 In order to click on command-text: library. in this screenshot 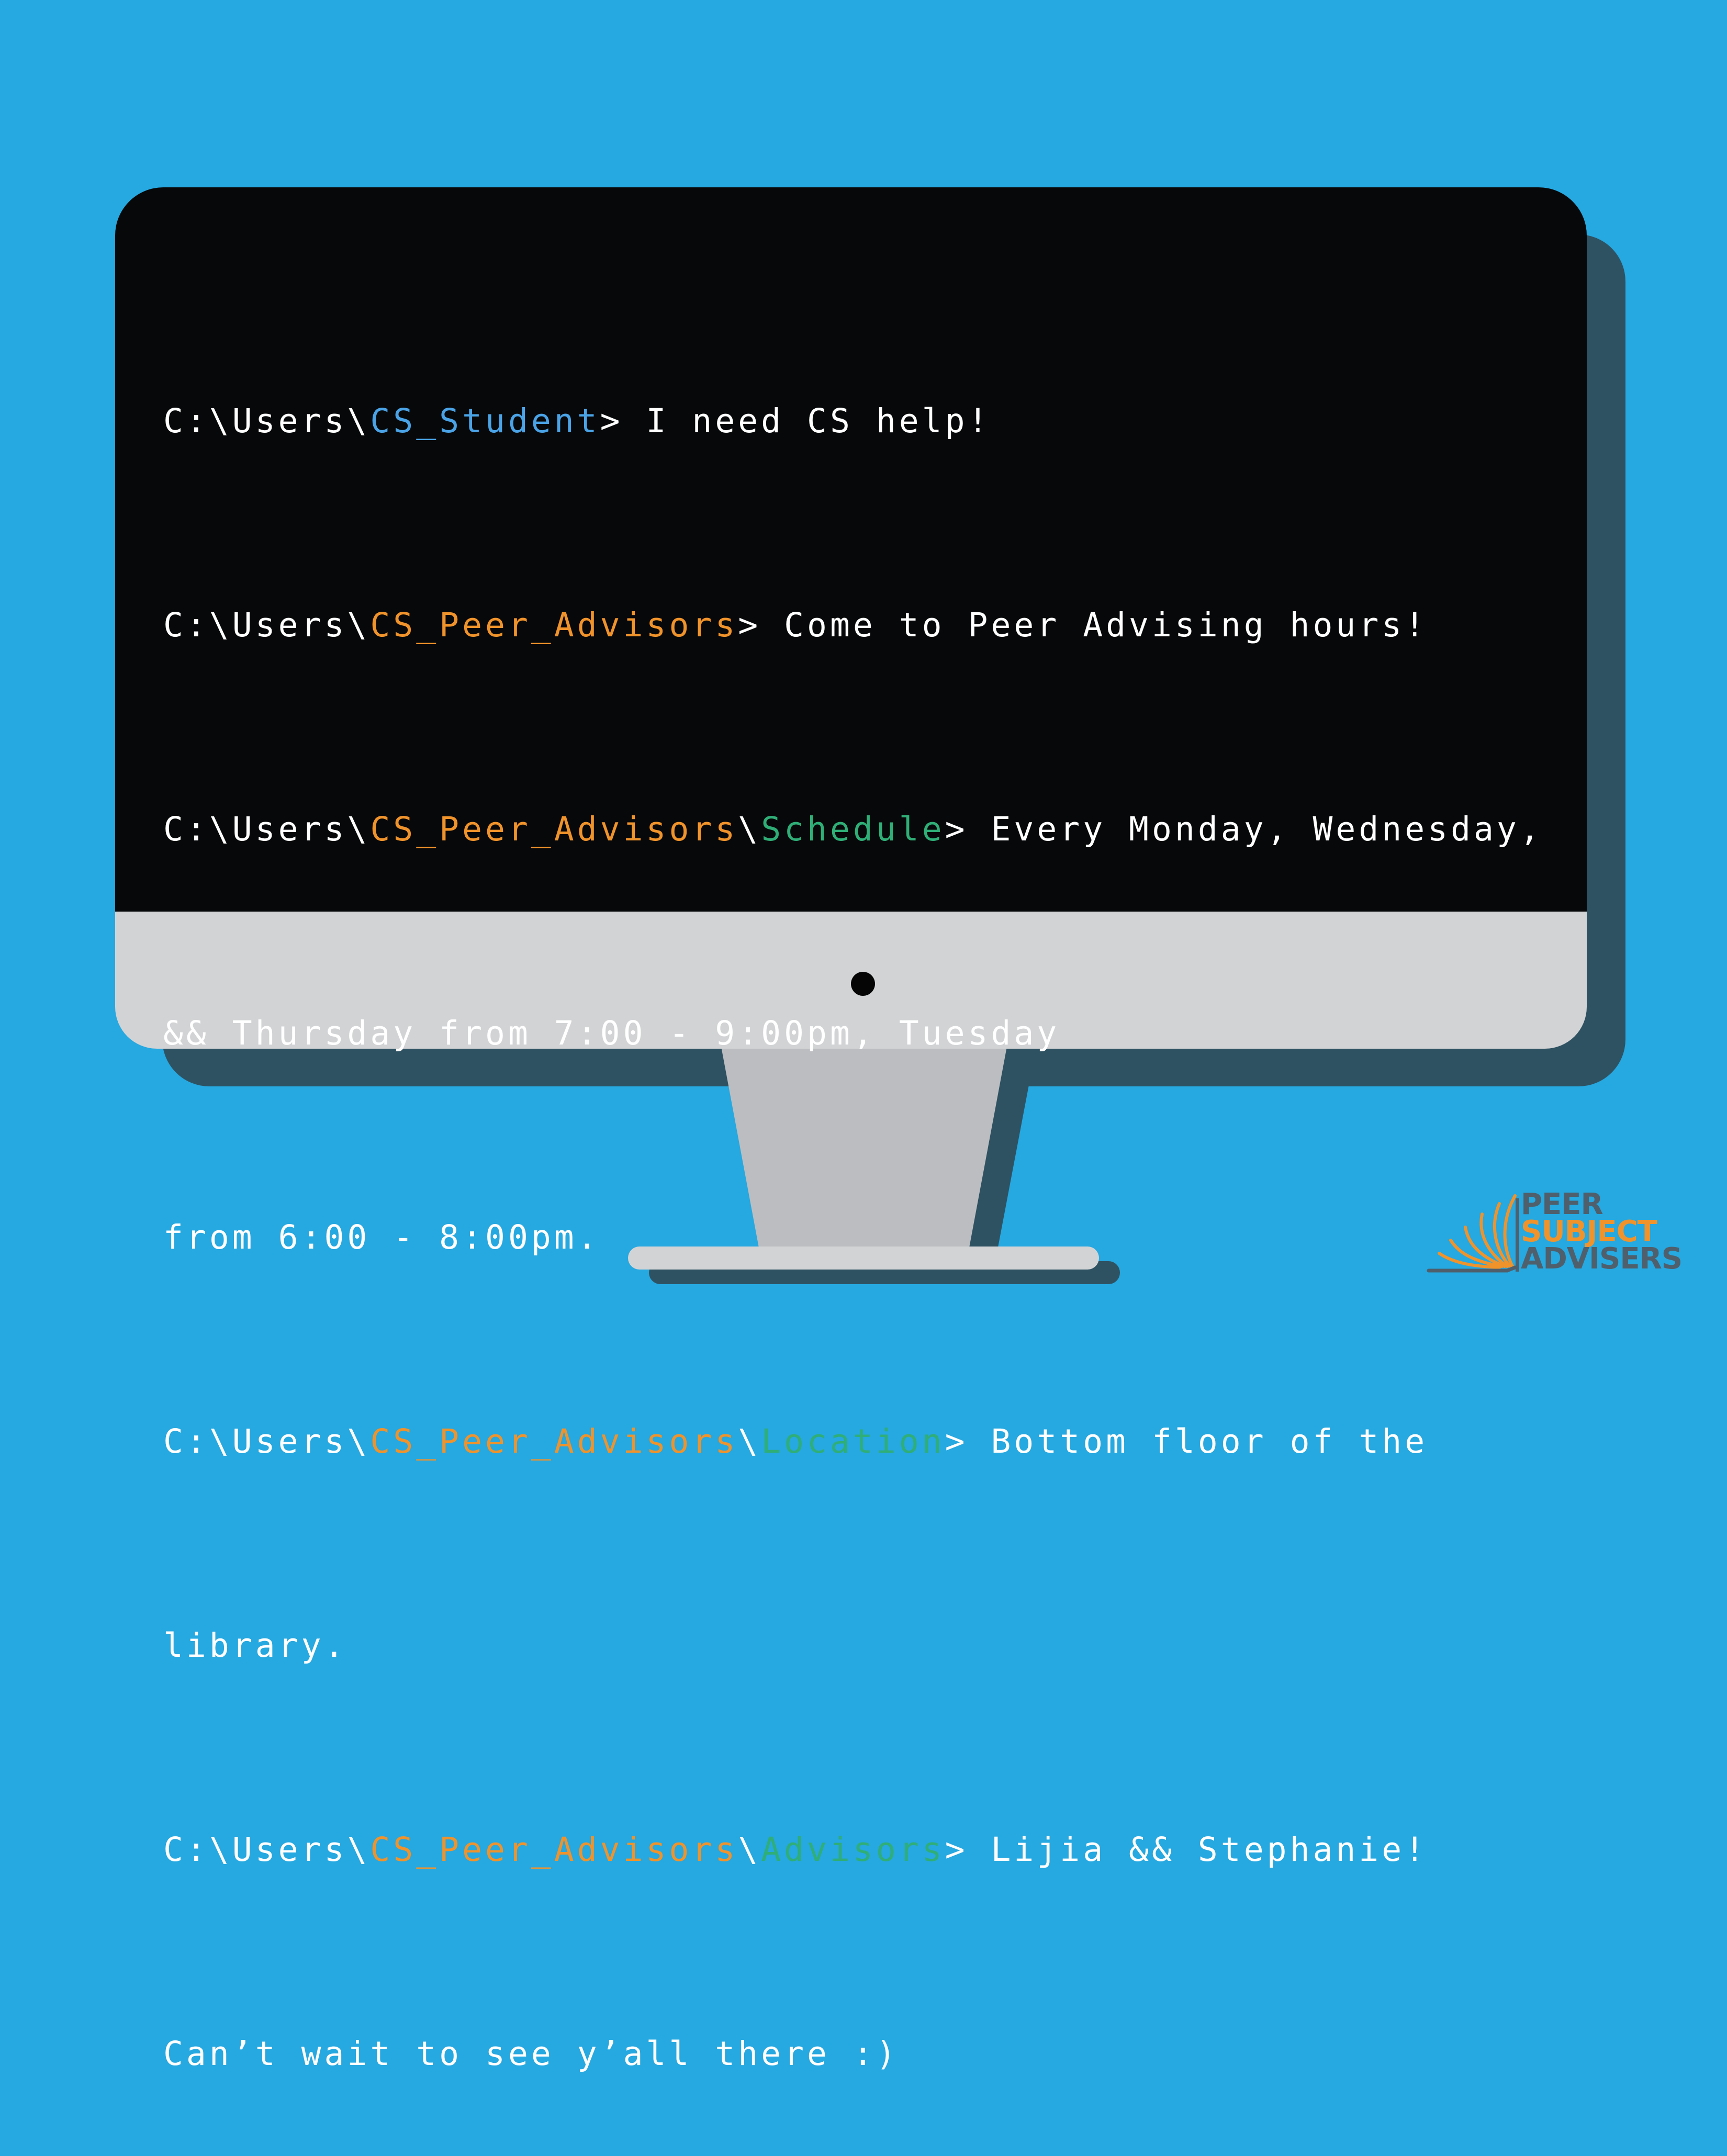, I will do `click(255, 1645)`.